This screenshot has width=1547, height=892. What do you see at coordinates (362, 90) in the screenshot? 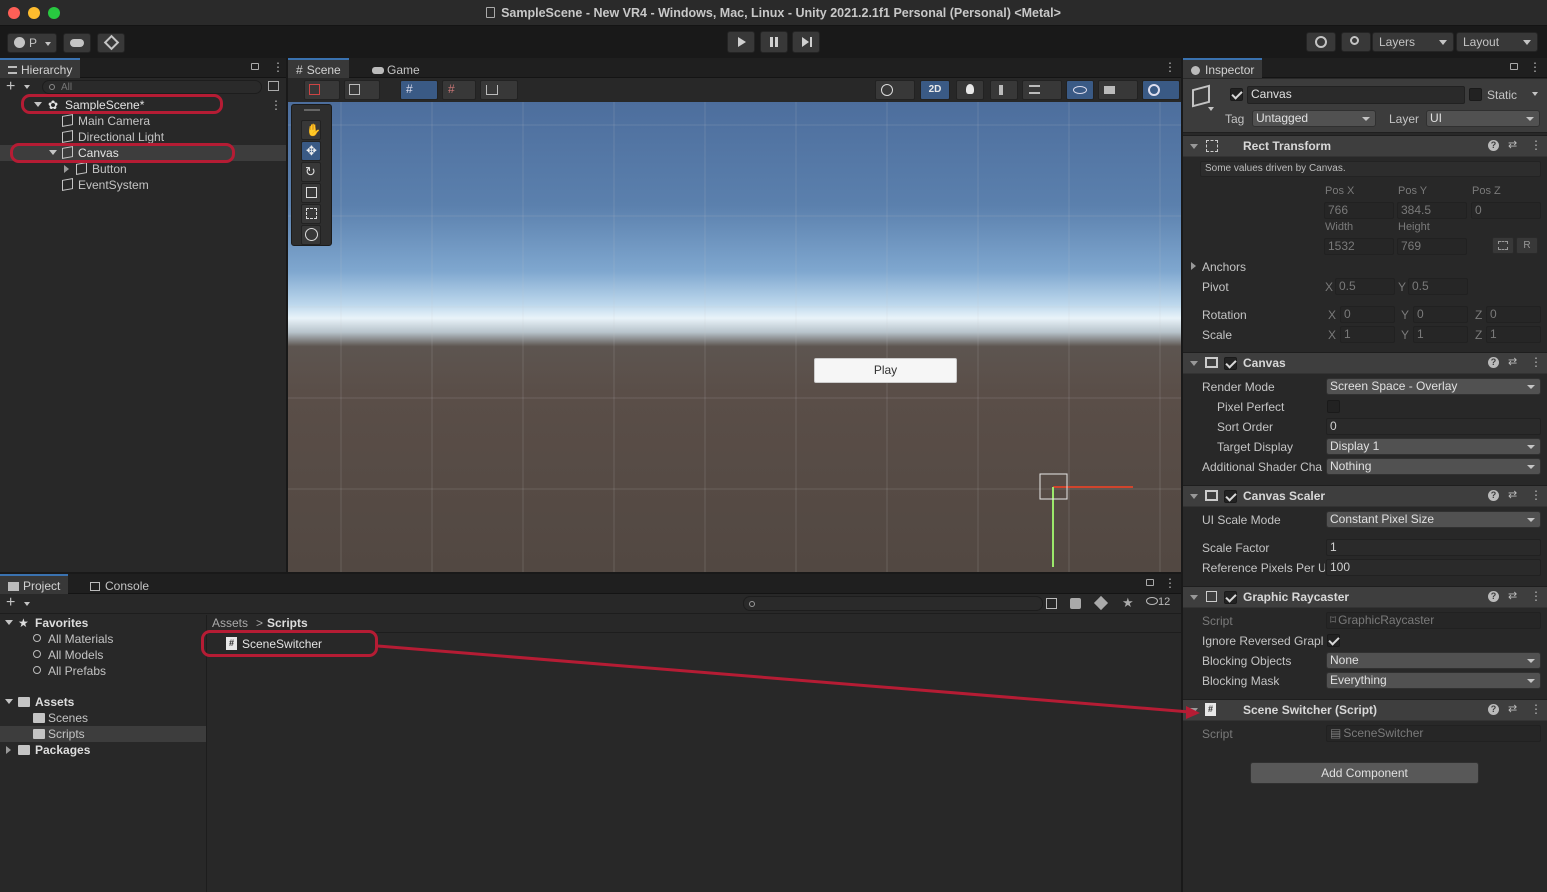
I see `render-mode-dropdown` at bounding box center [362, 90].